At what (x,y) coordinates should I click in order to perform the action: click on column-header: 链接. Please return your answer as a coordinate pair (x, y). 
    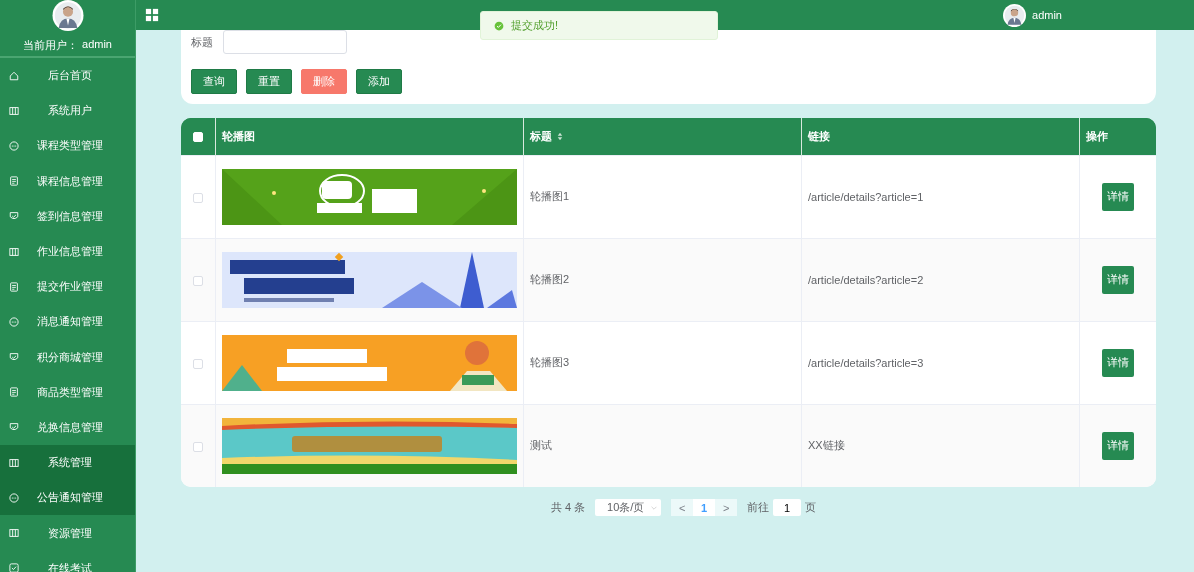
    Looking at the image, I should click on (940, 136).